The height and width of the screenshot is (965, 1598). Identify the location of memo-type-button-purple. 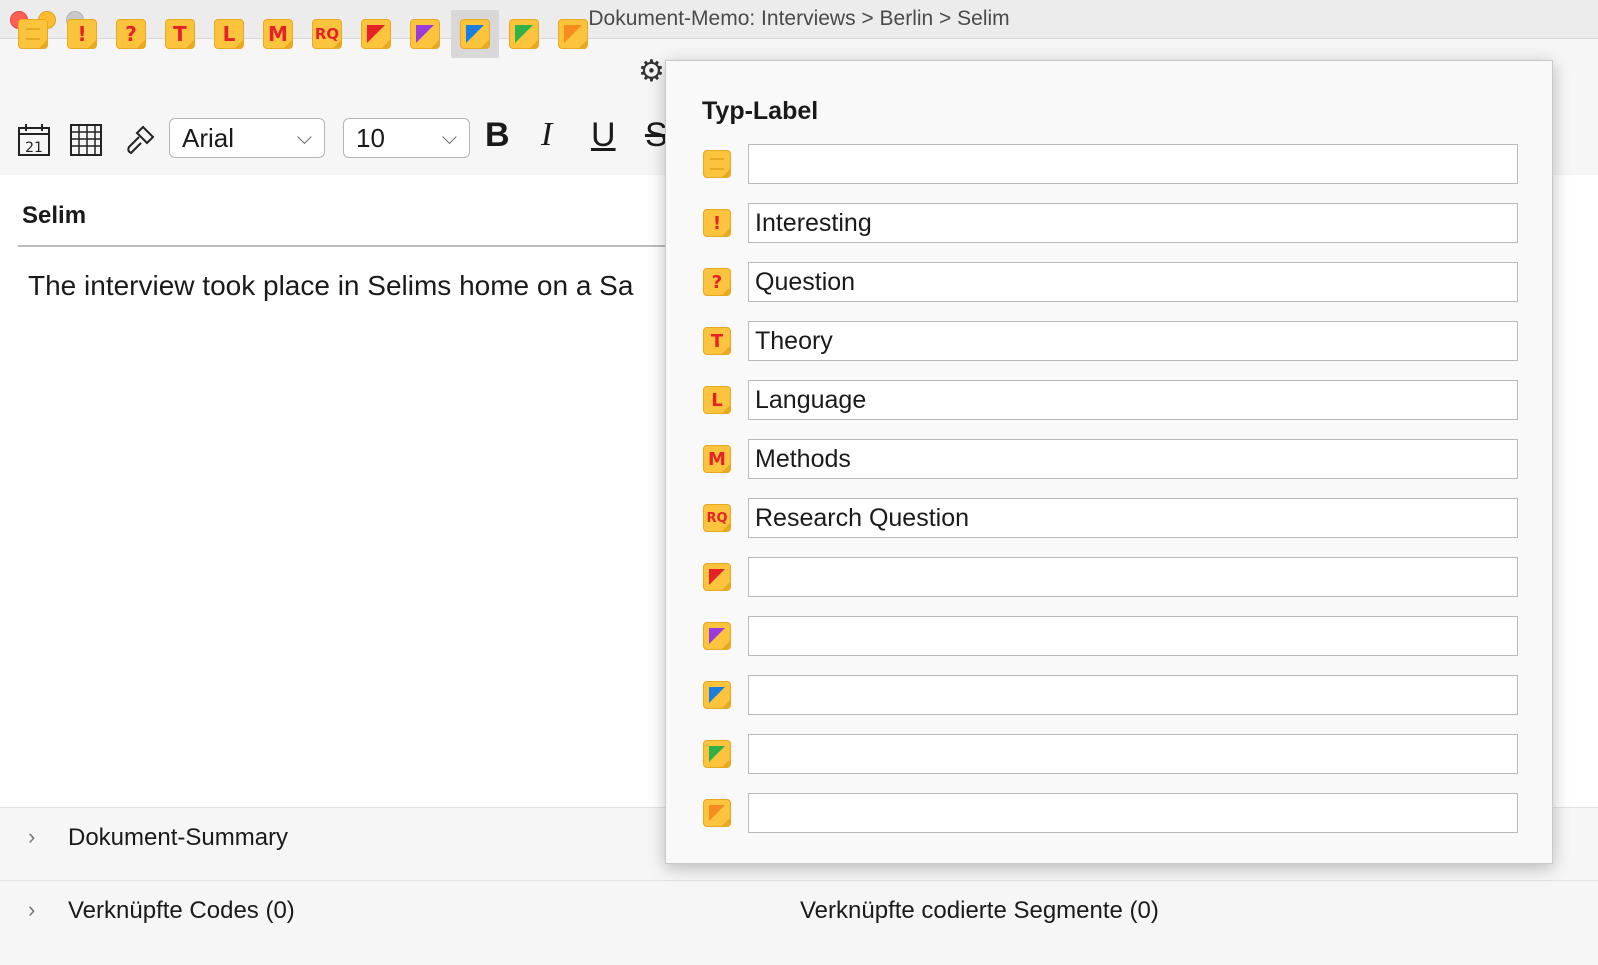
(425, 34).